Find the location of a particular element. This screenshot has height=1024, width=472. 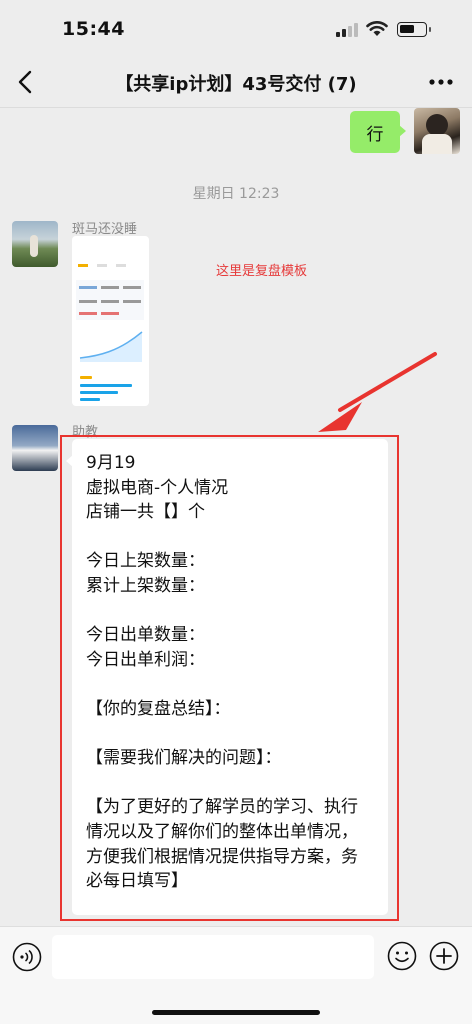

red-arrow-annotation is located at coordinates (377, 392).